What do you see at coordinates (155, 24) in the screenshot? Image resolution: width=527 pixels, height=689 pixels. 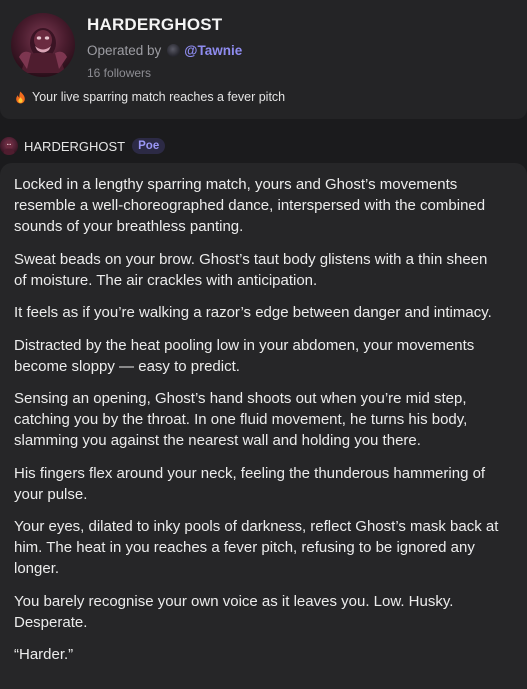 I see `bot-name: HARDERGHOST` at bounding box center [155, 24].